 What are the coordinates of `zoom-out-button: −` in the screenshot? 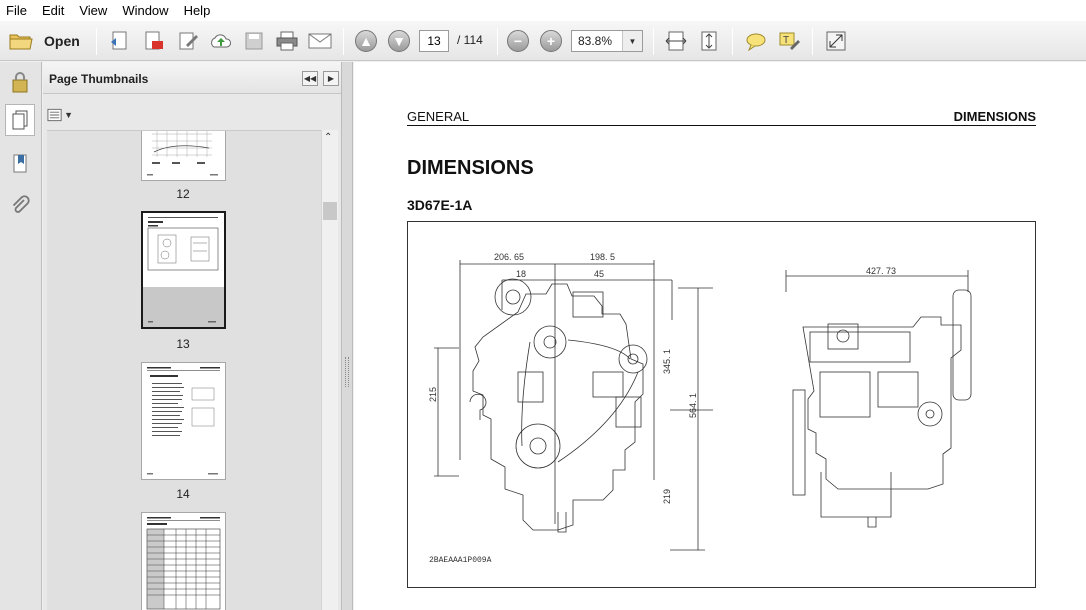 It's located at (518, 41).